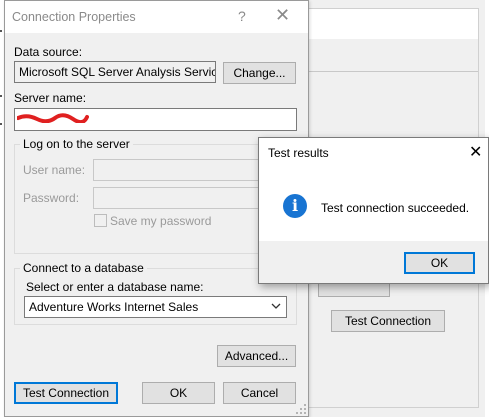  What do you see at coordinates (74, 17) in the screenshot?
I see `dialog-title: Connection Properties` at bounding box center [74, 17].